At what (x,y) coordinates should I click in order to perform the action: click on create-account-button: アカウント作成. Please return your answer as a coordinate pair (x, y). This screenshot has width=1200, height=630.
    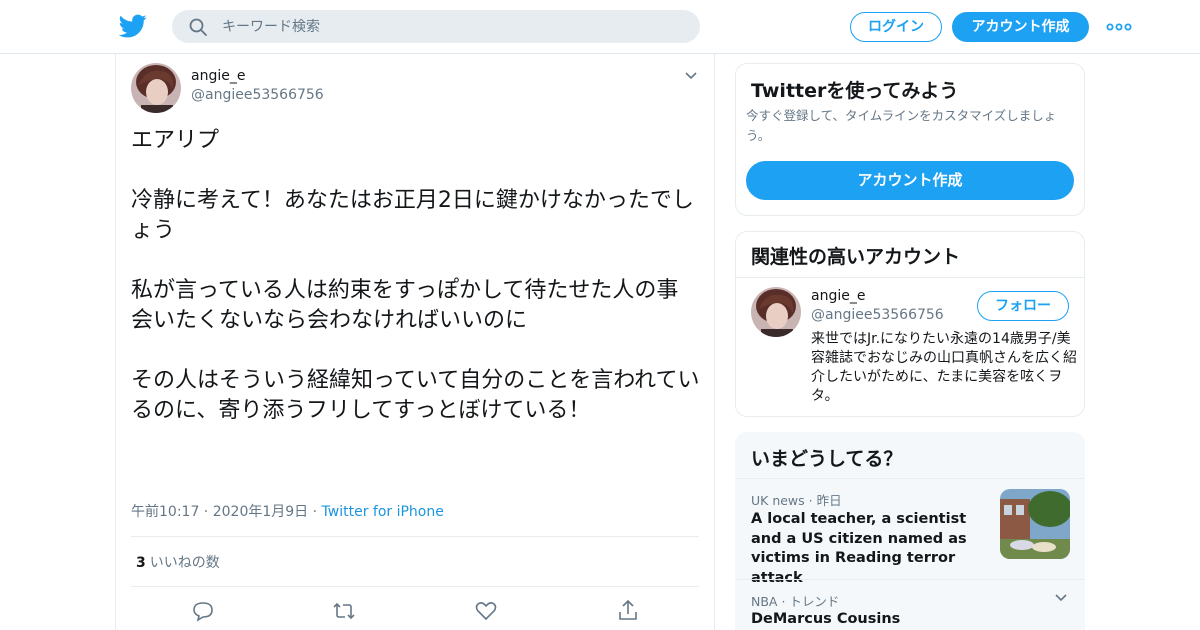
    Looking at the image, I should click on (910, 180).